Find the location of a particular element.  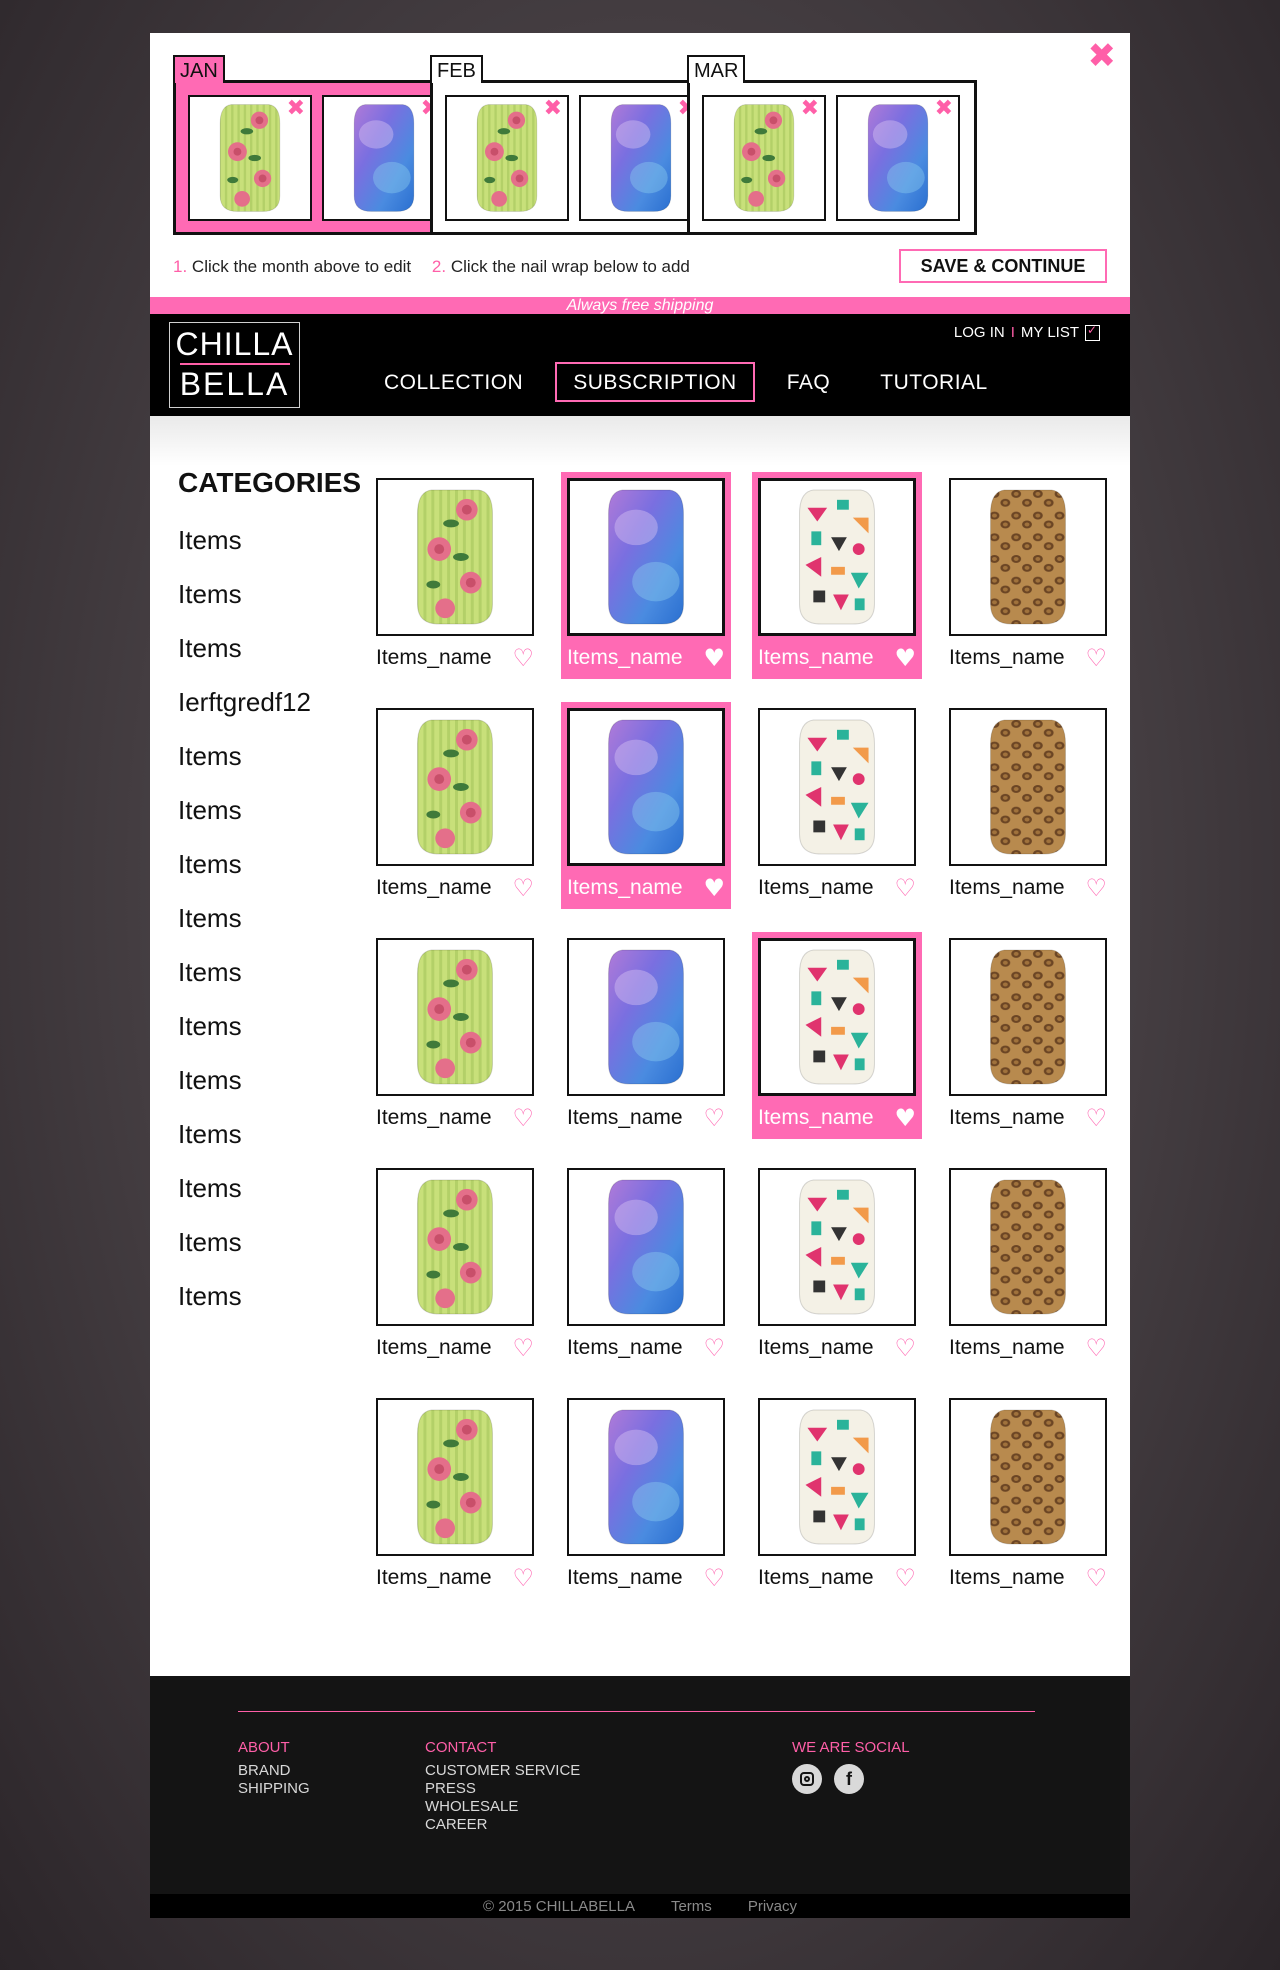

category-item: Ierftgredf12 is located at coordinates (263, 702).